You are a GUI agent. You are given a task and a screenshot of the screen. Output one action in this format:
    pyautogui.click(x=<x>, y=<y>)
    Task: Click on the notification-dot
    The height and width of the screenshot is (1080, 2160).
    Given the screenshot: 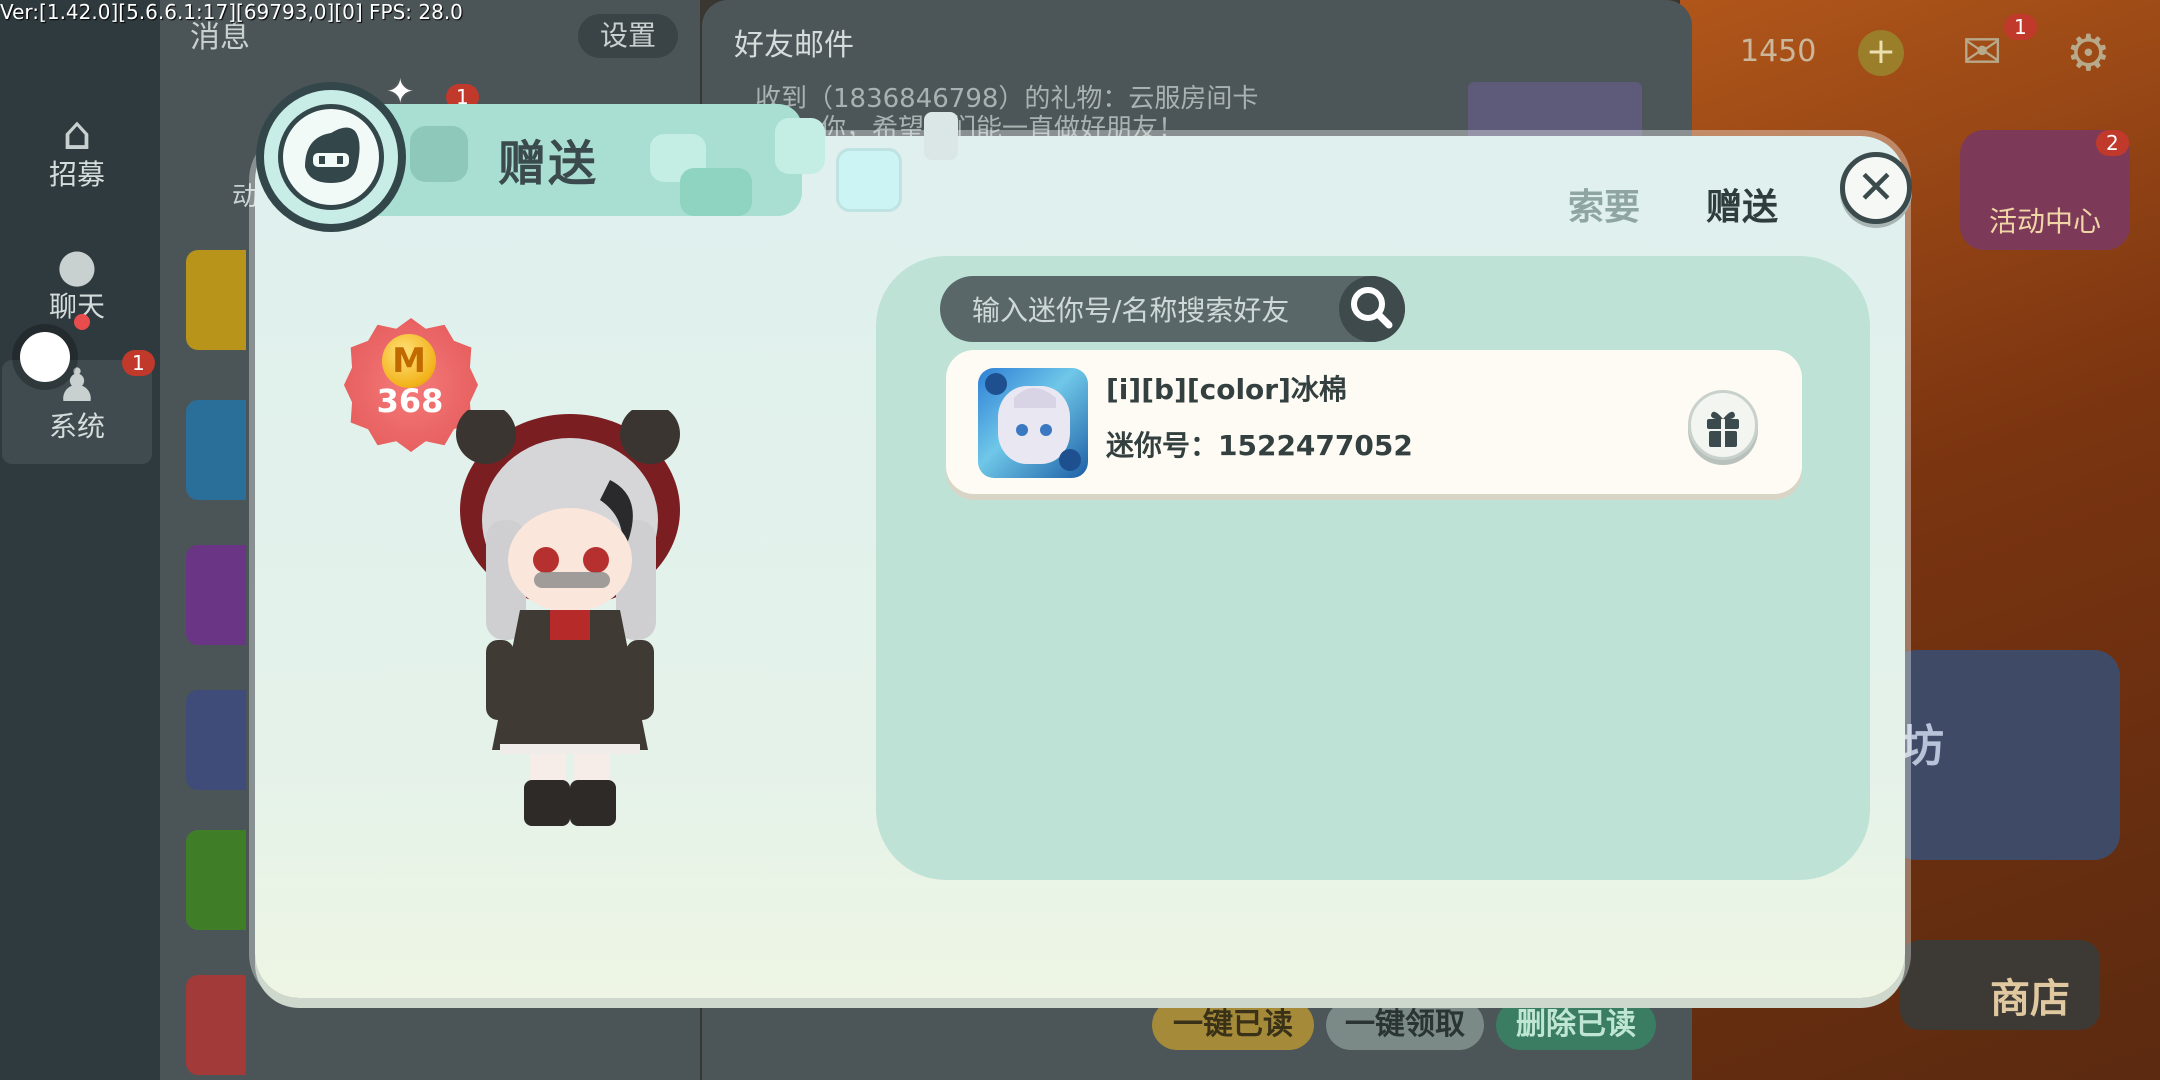 What is the action you would take?
    pyautogui.click(x=82, y=322)
    